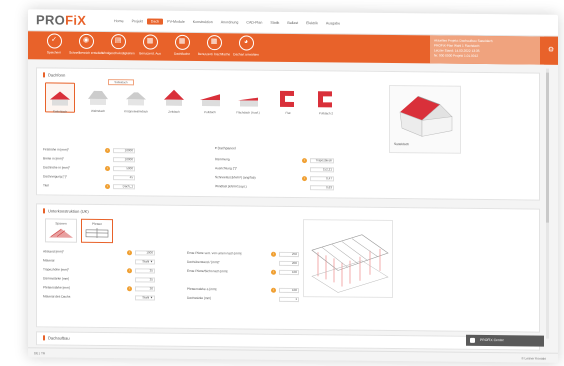 The width and height of the screenshot is (564, 366). I want to click on field-input: Trapezblech, so click(322, 160).